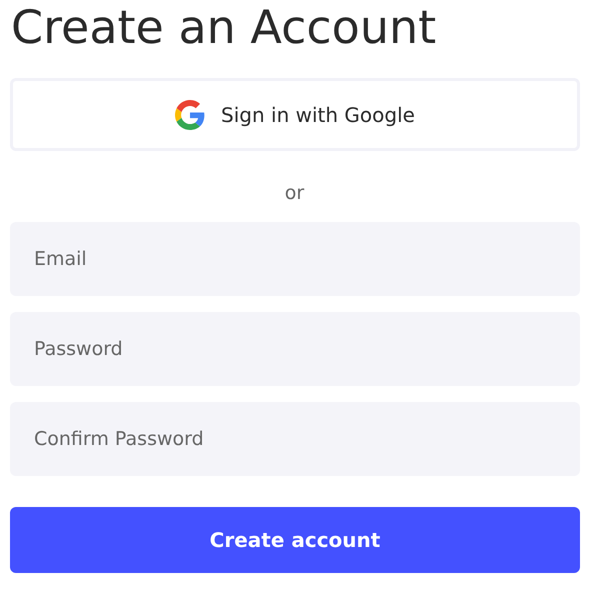 This screenshot has height=591, width=589. Describe the element at coordinates (295, 539) in the screenshot. I see `create-account-button: Create account` at that location.